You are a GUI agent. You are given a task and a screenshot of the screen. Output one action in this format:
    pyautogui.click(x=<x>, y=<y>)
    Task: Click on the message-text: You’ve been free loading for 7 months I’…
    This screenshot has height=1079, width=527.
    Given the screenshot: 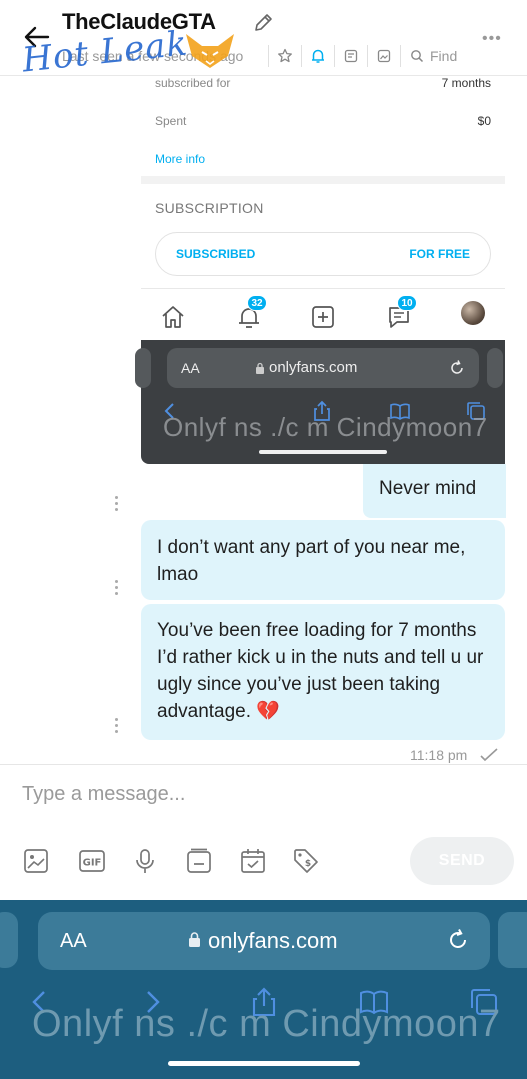 What is the action you would take?
    pyautogui.click(x=320, y=671)
    